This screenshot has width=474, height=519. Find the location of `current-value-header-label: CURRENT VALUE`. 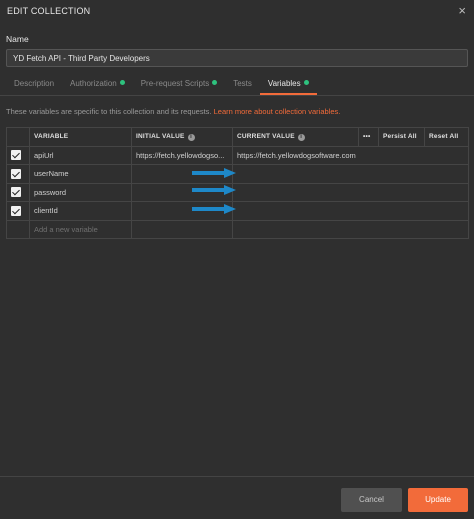

current-value-header-label: CURRENT VALUE is located at coordinates (266, 136).